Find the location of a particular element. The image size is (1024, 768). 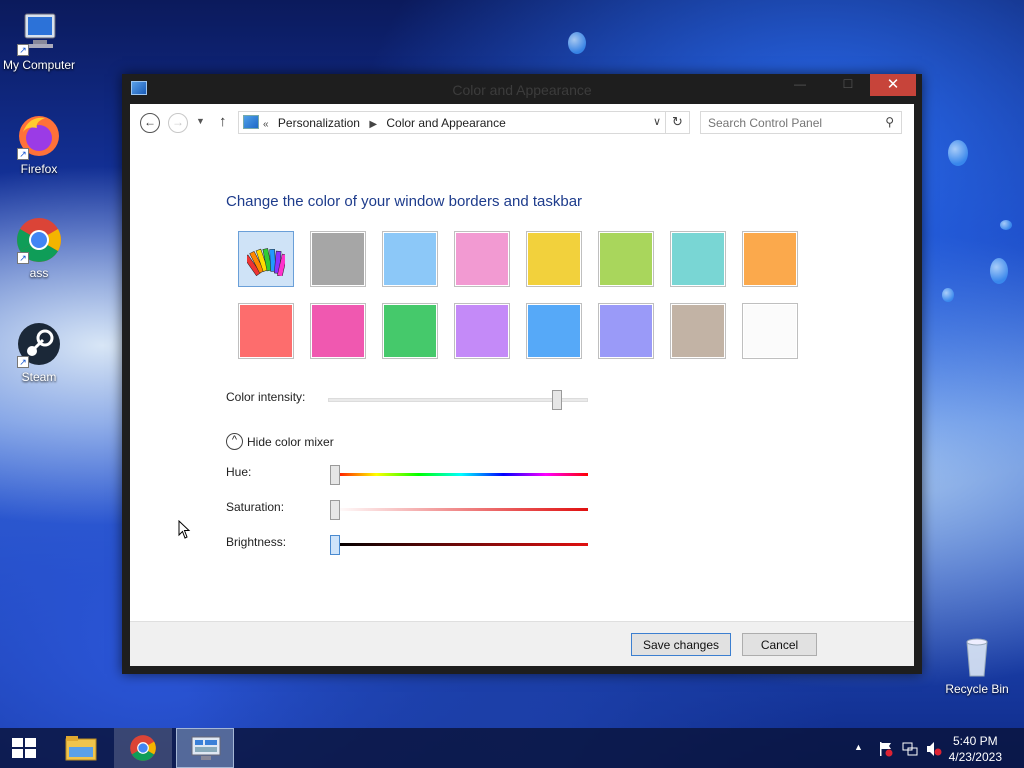

hide-color-mixer-label: Hide color mixer is located at coordinates (290, 441).